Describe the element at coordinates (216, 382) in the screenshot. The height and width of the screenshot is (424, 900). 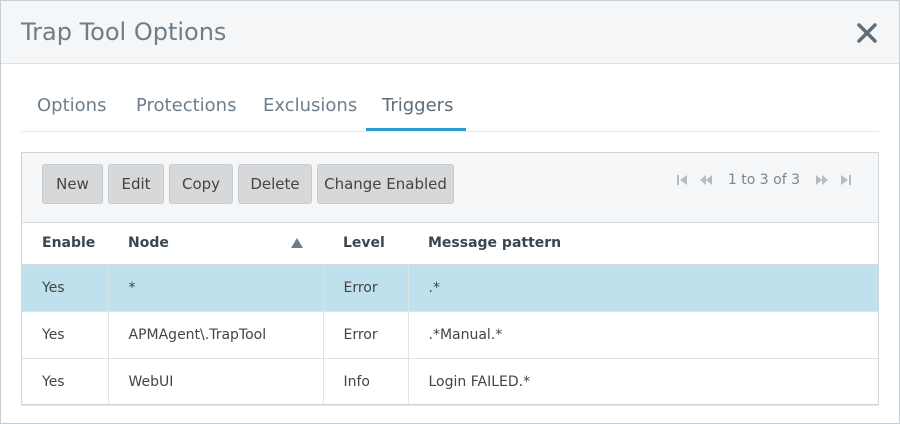
I see `cell-node: WebUI` at that location.